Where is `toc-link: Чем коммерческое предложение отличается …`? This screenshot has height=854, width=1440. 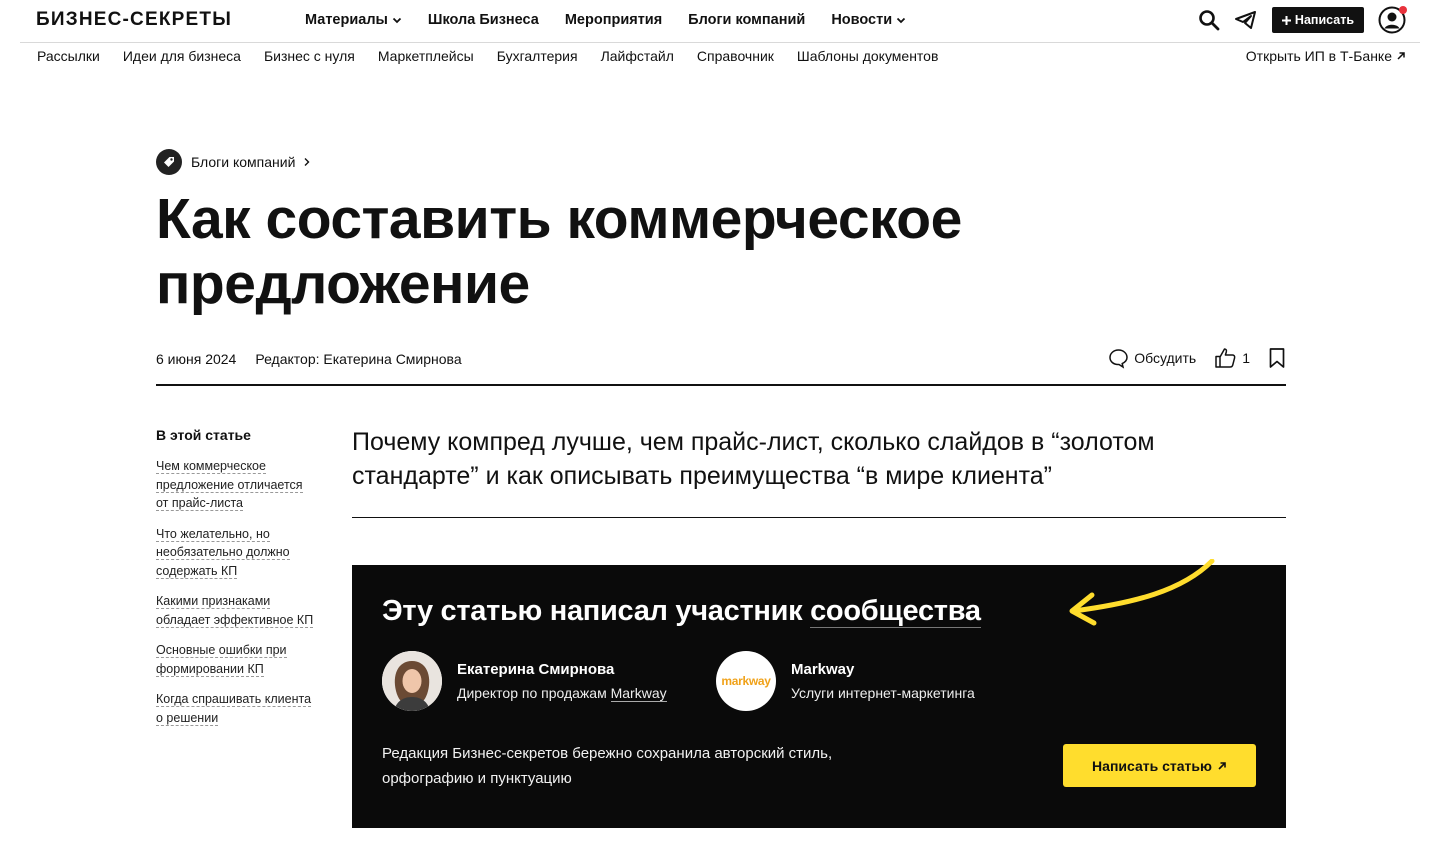
toc-link: Чем коммерческое предложение отличается … is located at coordinates (236, 485).